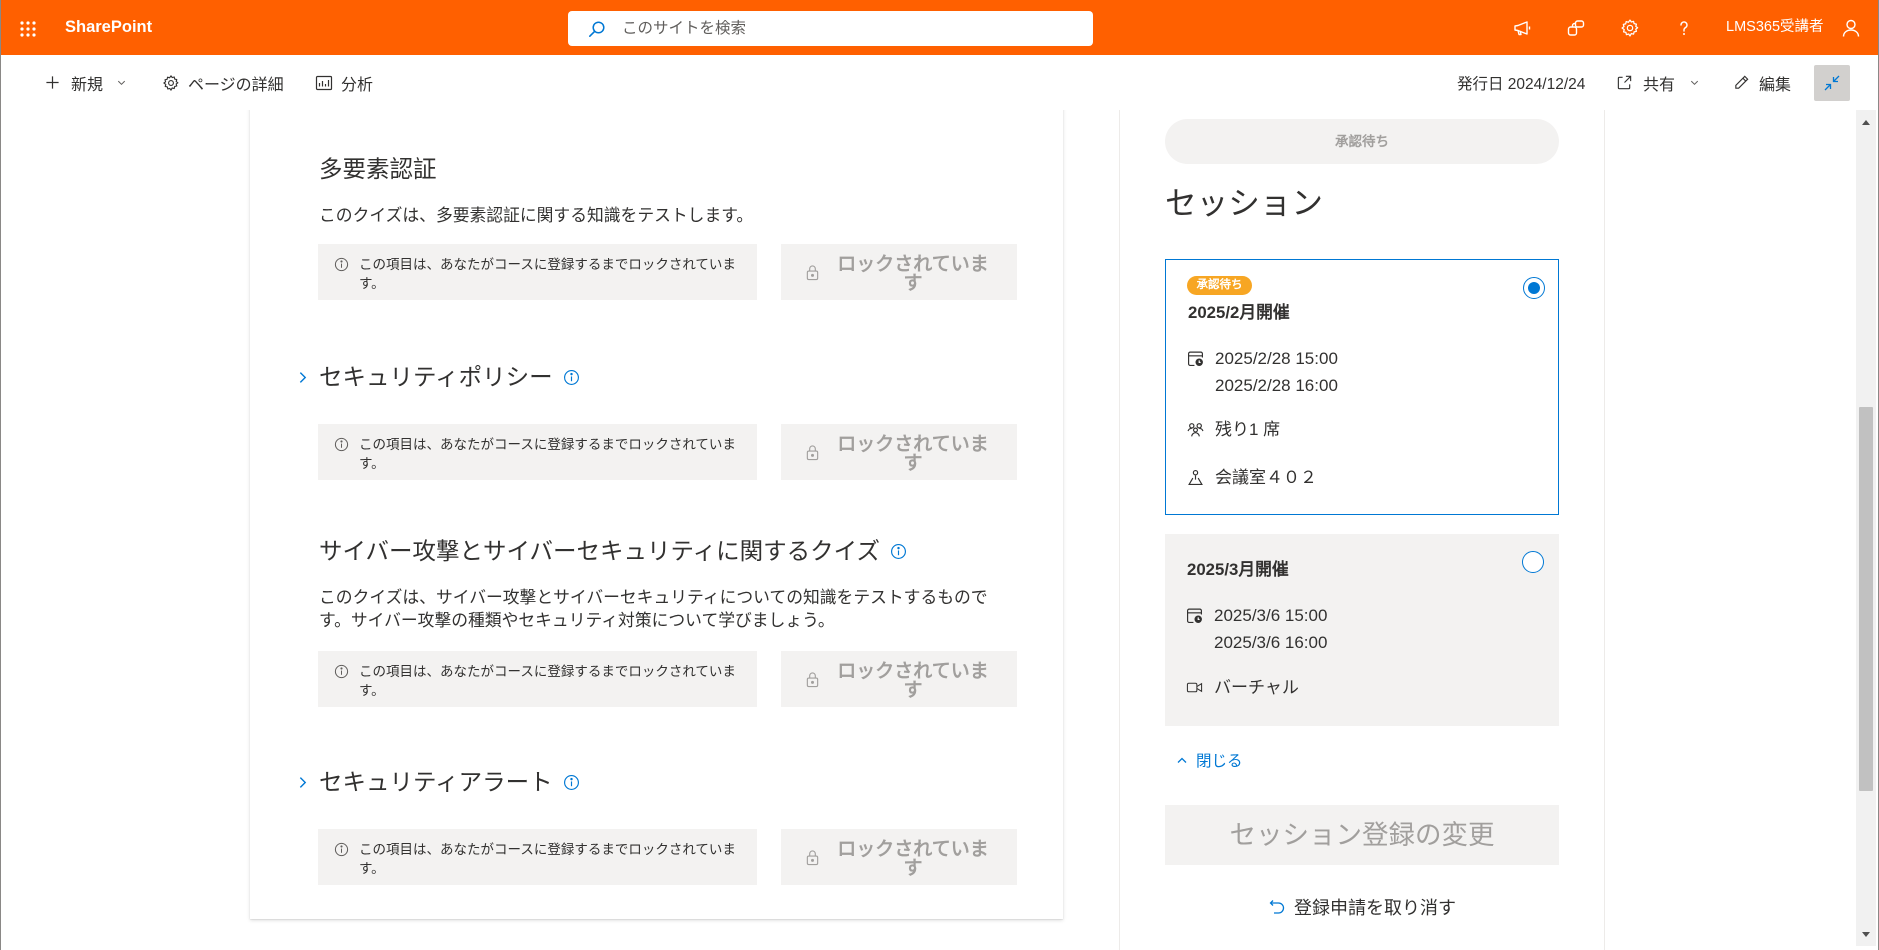  I want to click on video-icon, so click(1194, 687).